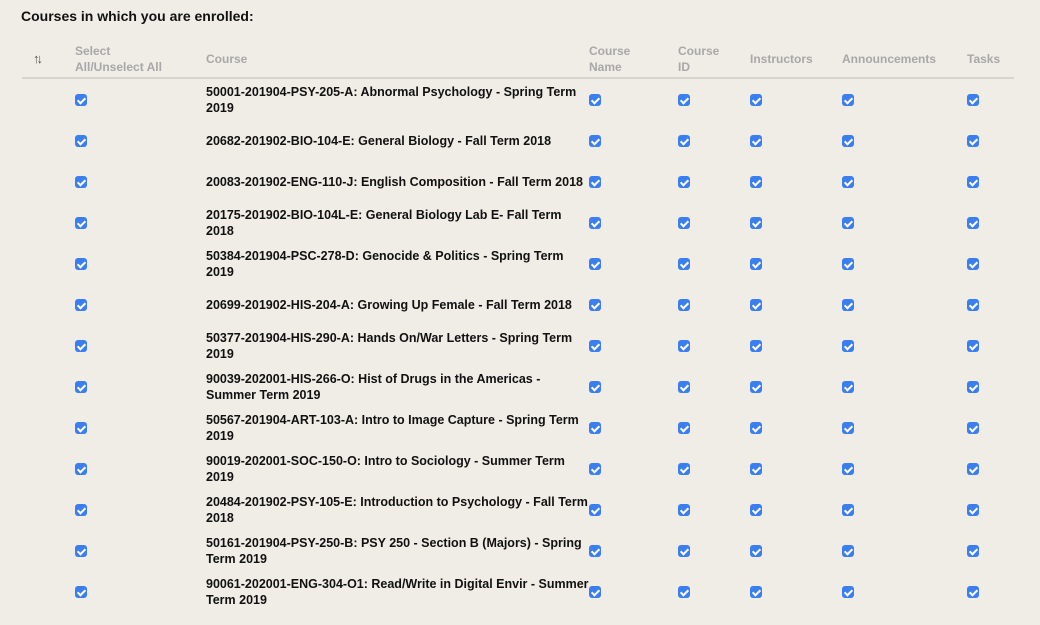 The width and height of the screenshot is (1040, 625). What do you see at coordinates (140, 304) in the screenshot?
I see `select-checkbox-cell` at bounding box center [140, 304].